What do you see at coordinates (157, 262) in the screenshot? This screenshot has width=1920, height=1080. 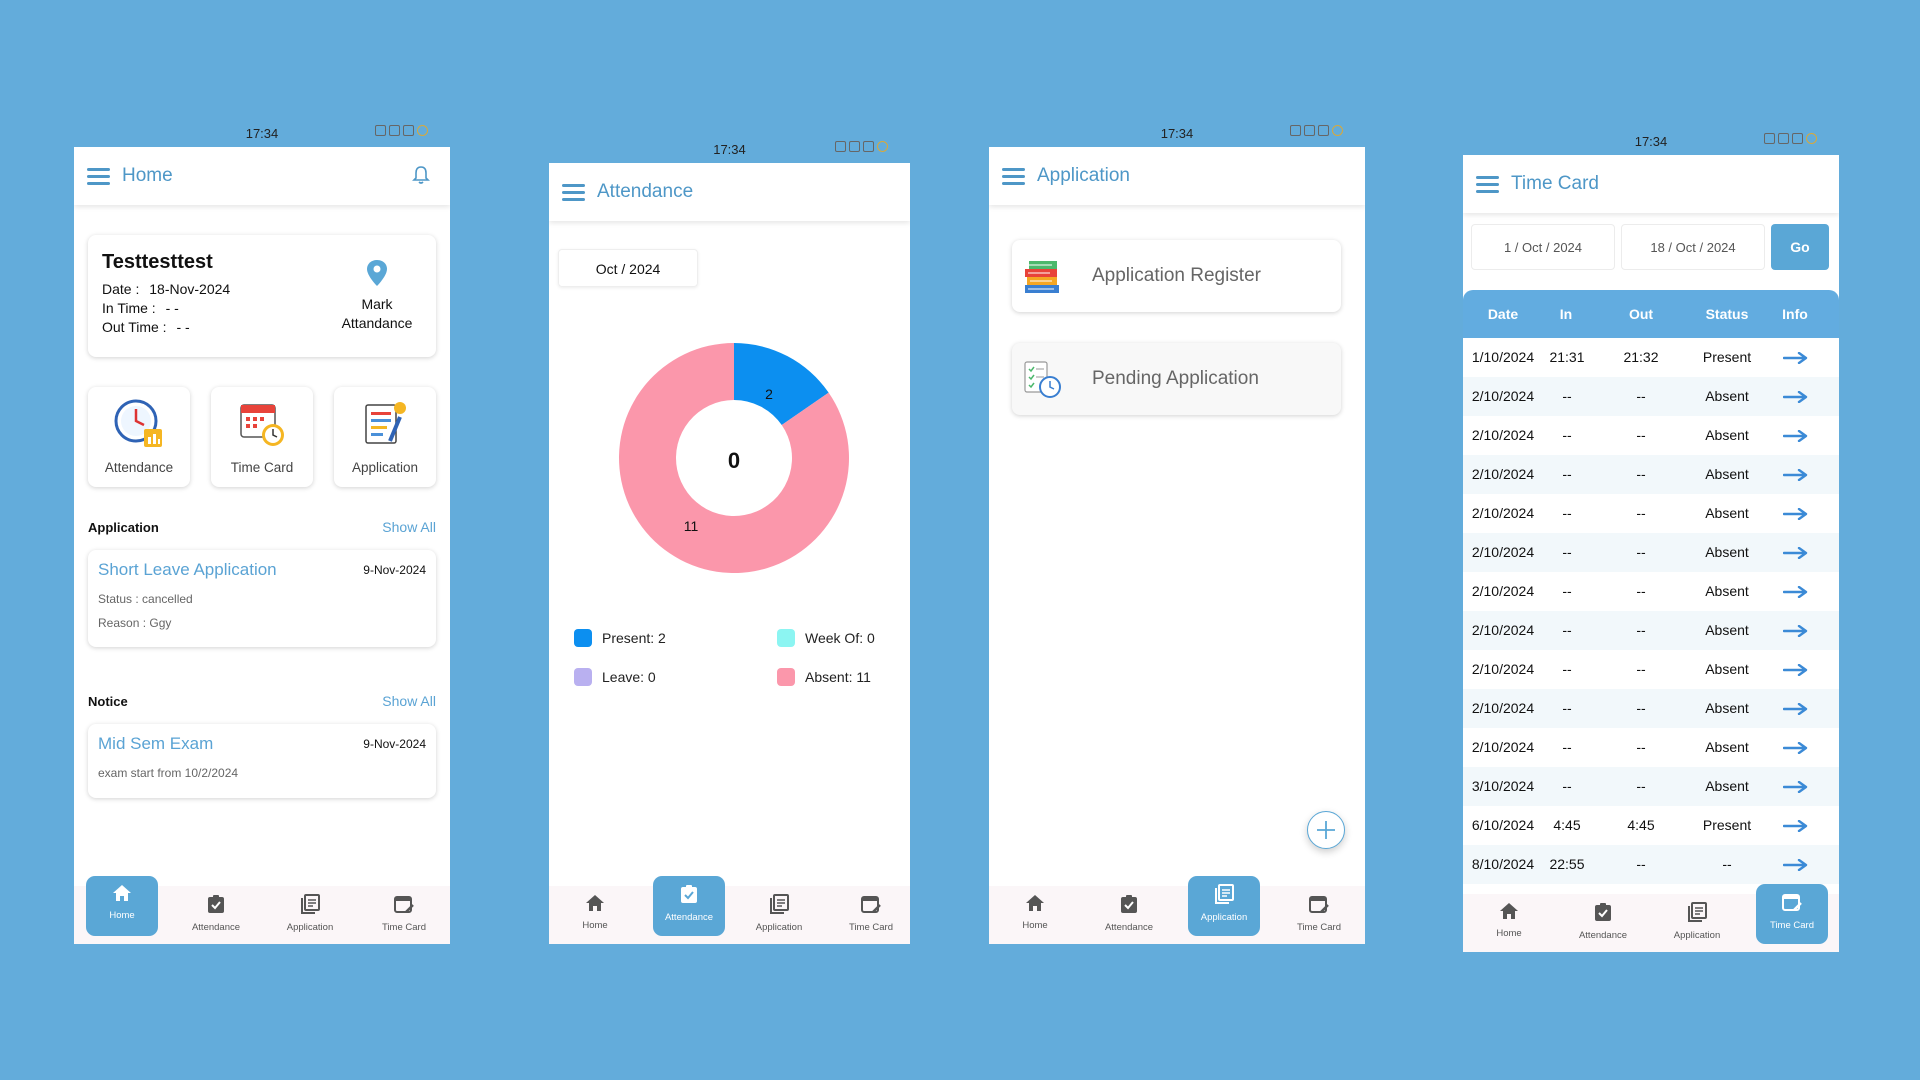 I see `user-name: Testtesttest` at bounding box center [157, 262].